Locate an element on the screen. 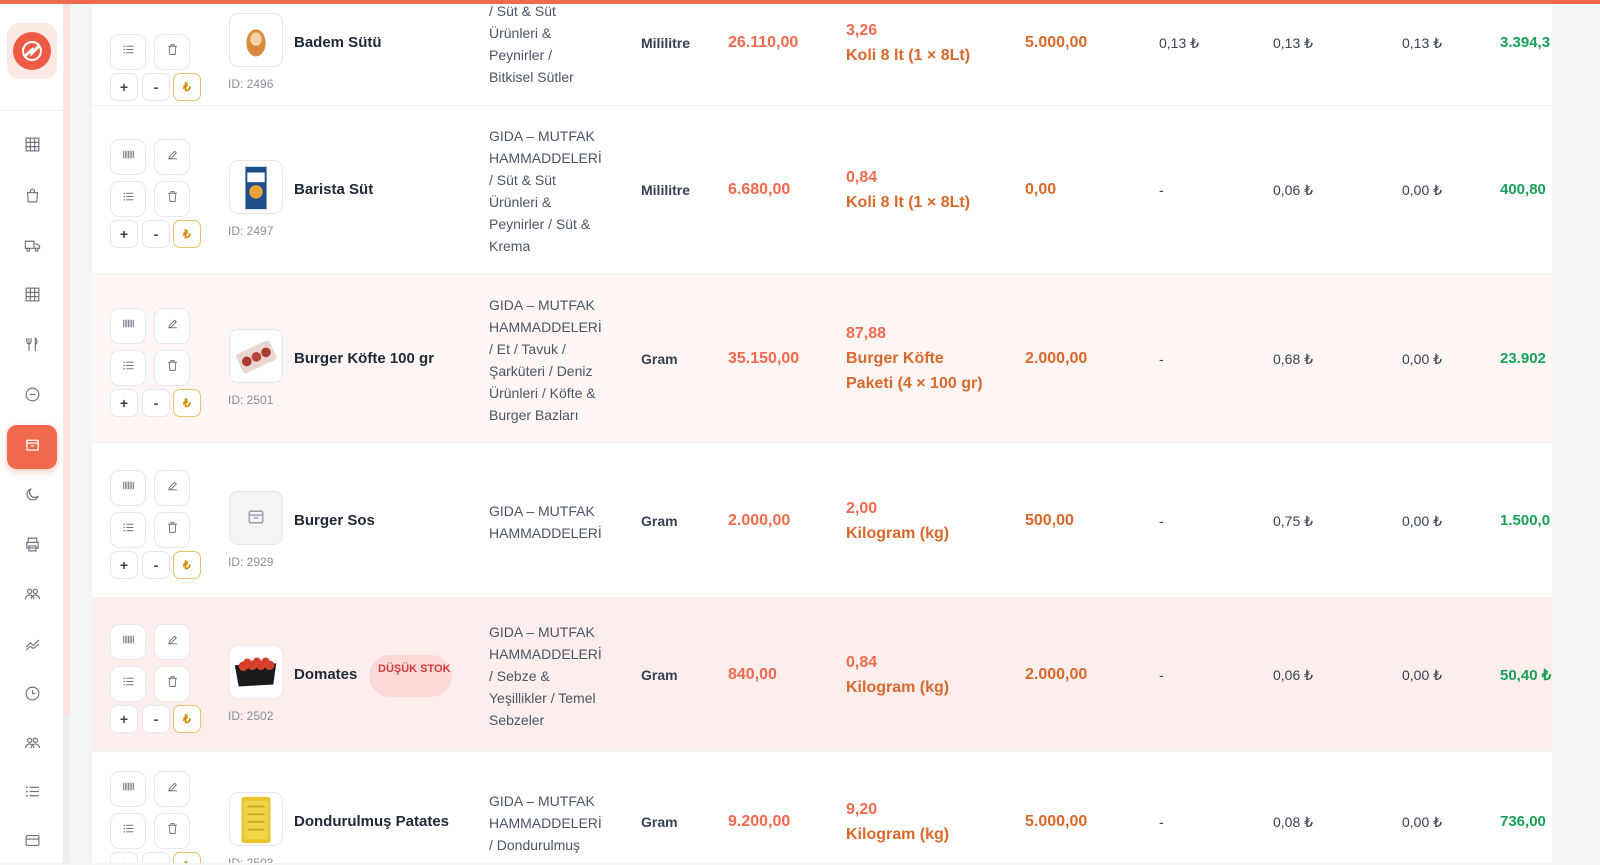 This screenshot has width=1600, height=865. category-line: Ürünleri & is located at coordinates (520, 33).